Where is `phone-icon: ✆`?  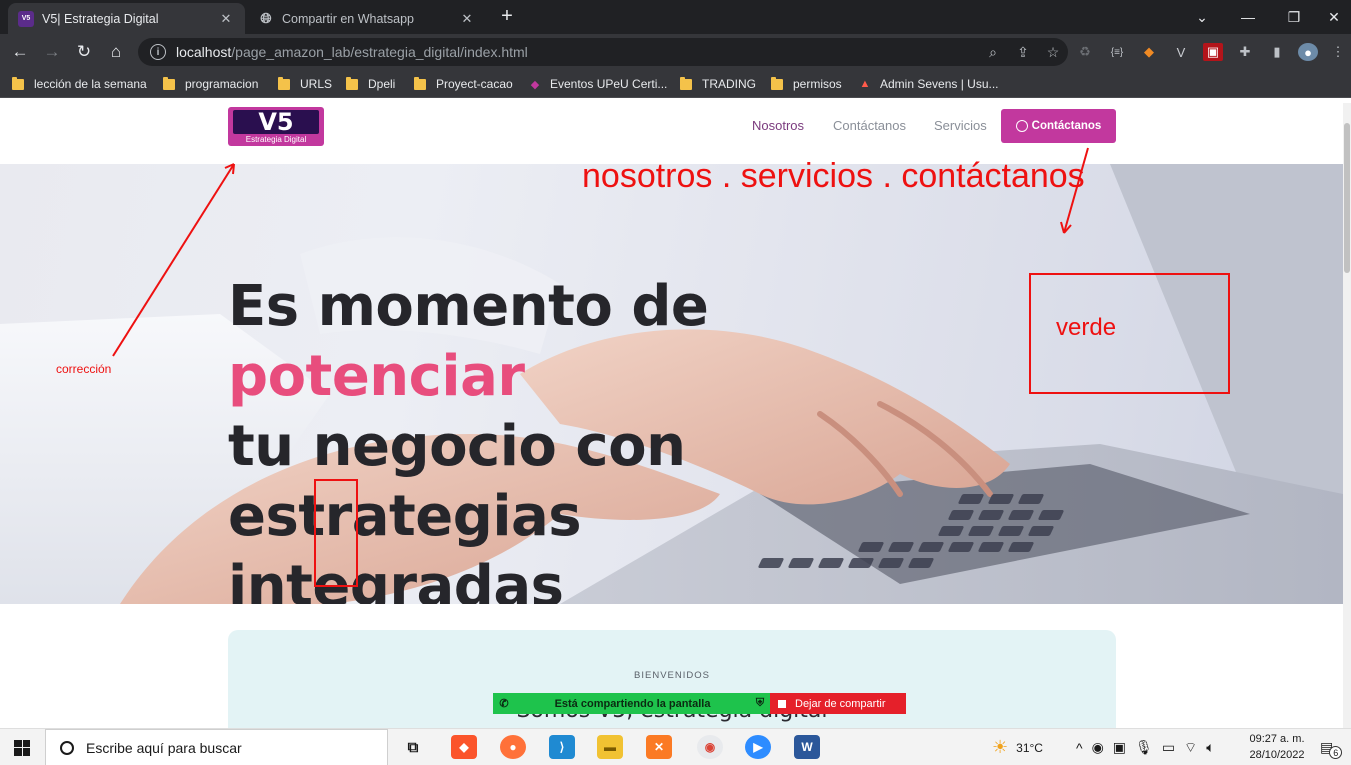
phone-icon: ✆ is located at coordinates (504, 704).